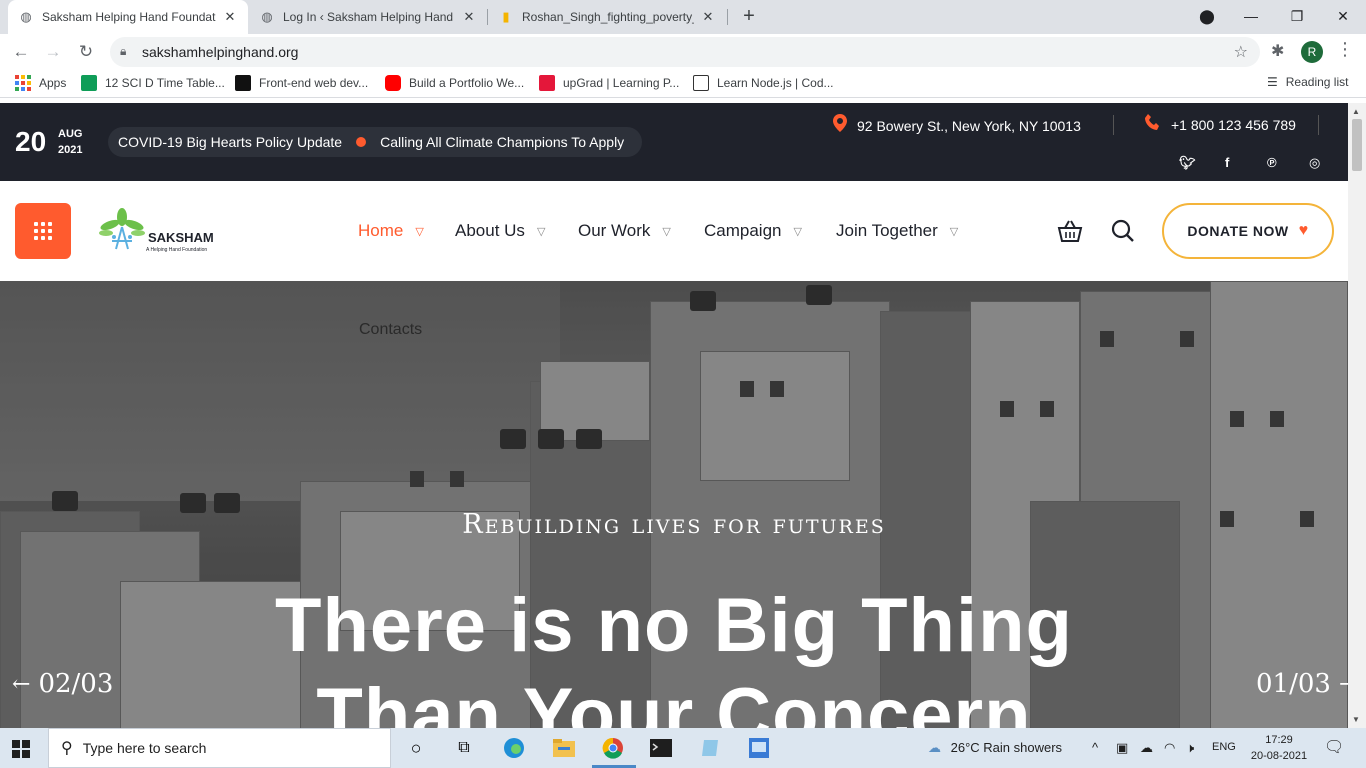  I want to click on news-item: COVID-19 Big Hearts Policy Update, so click(230, 142).